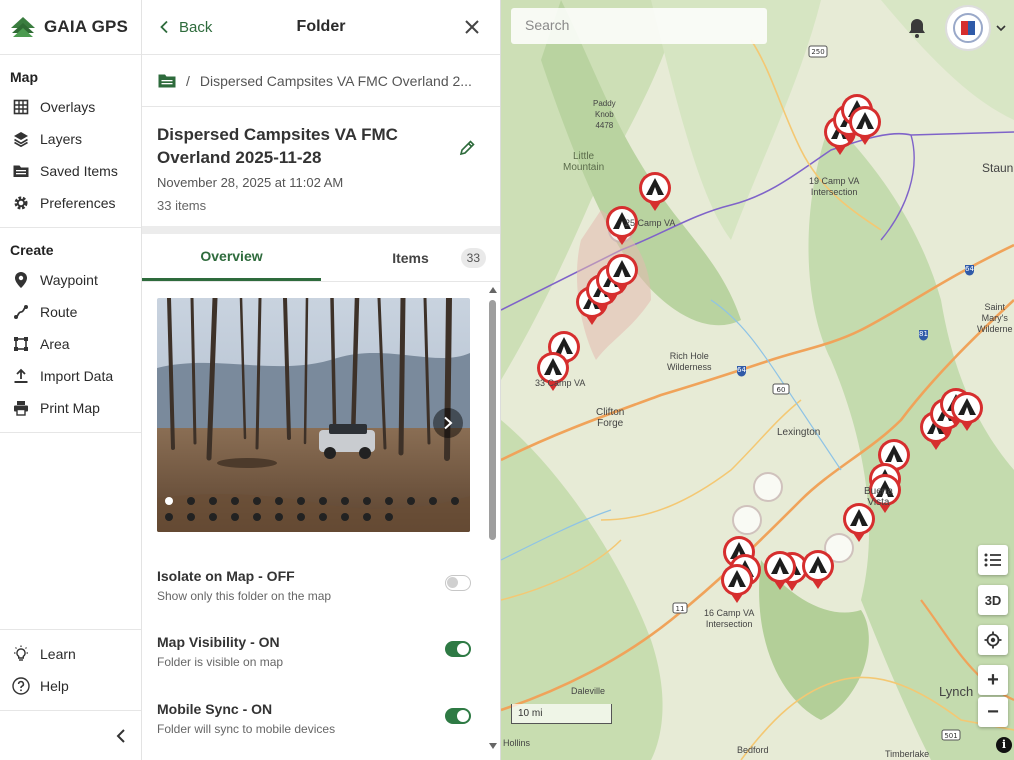  I want to click on avatar-logo-icon, so click(968, 28).